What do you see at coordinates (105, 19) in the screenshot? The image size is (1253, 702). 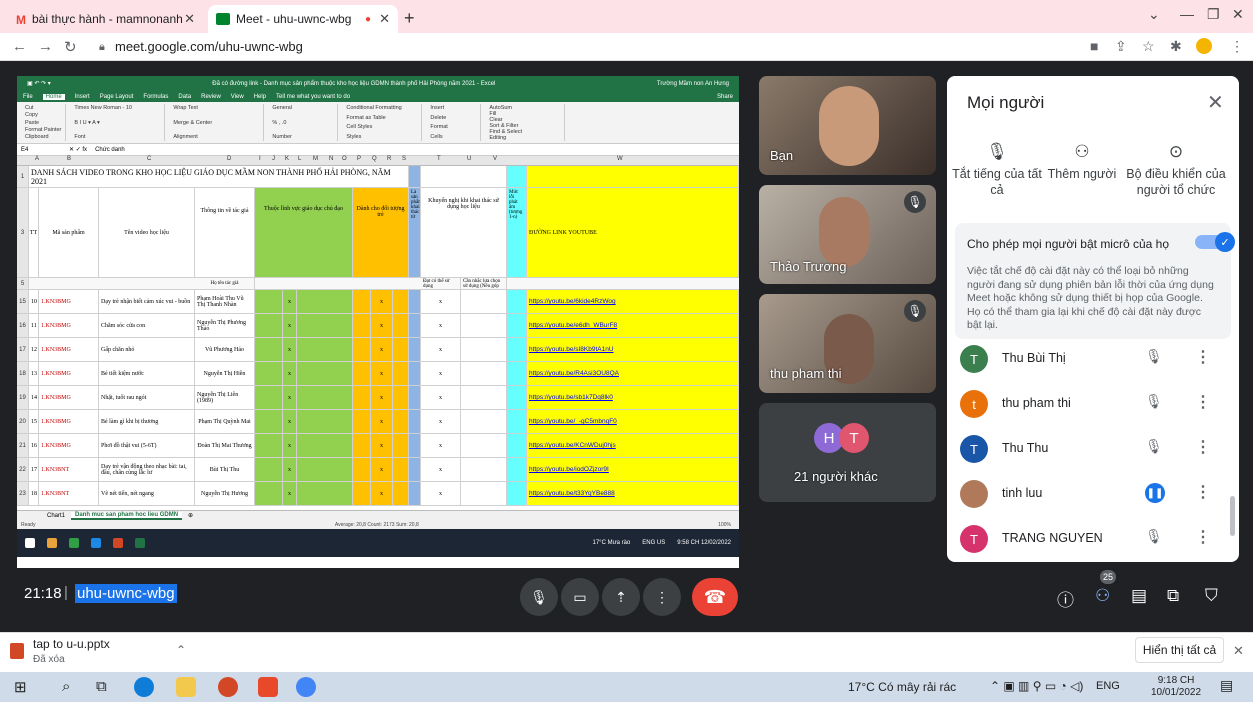 I see `tab-gmail: M bài thực hành - mamnonanhung! ✕` at bounding box center [105, 19].